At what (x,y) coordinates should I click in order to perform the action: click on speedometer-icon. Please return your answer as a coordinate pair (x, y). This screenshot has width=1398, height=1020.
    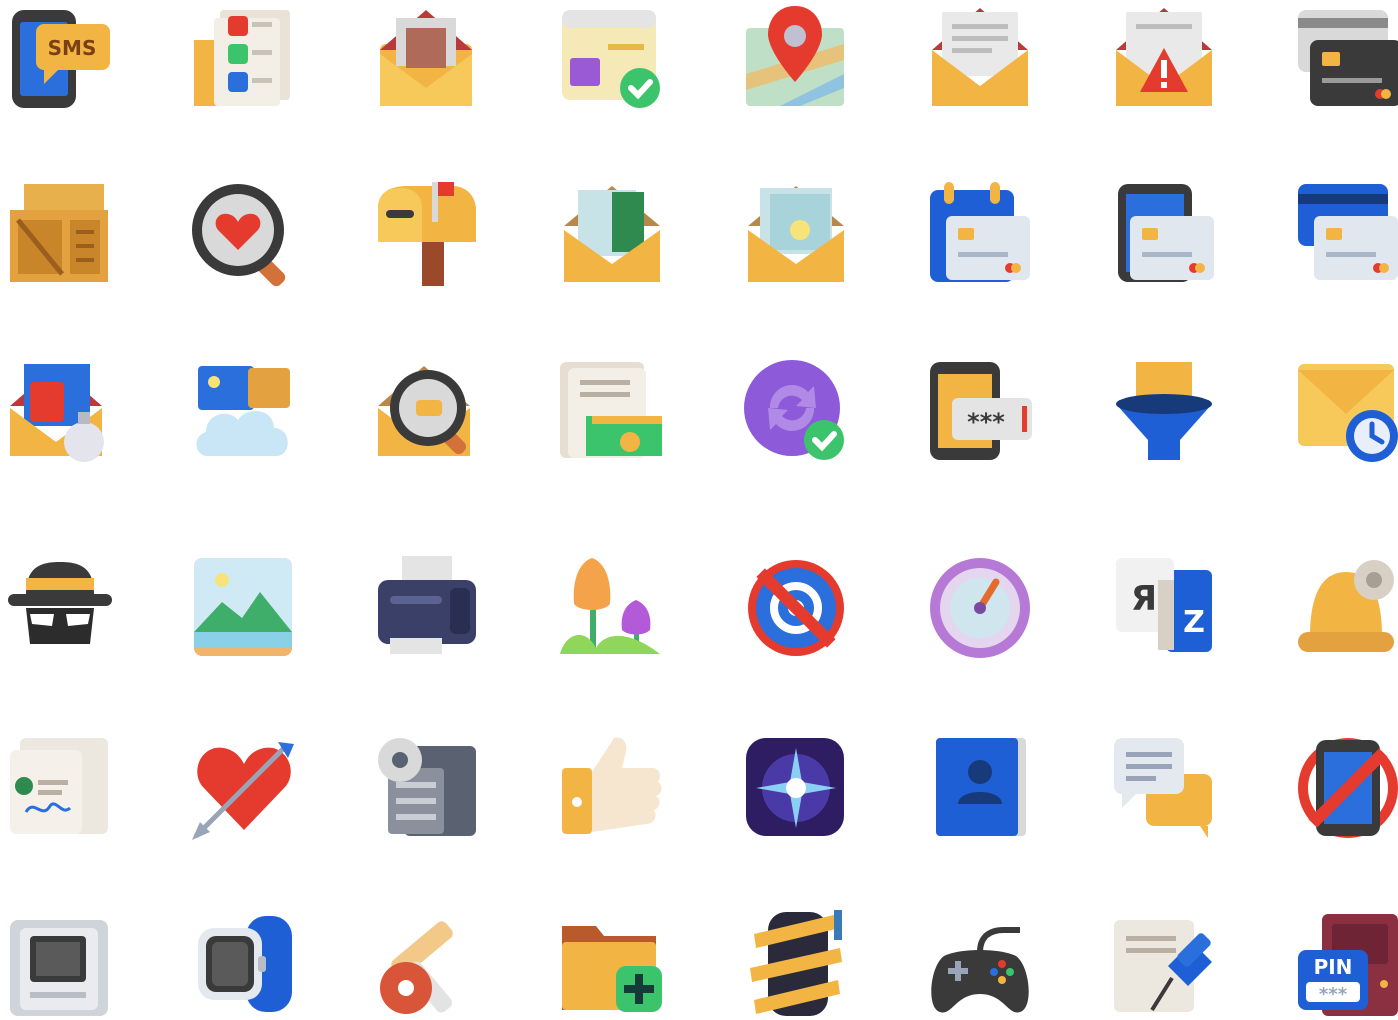
    Looking at the image, I should click on (980, 608).